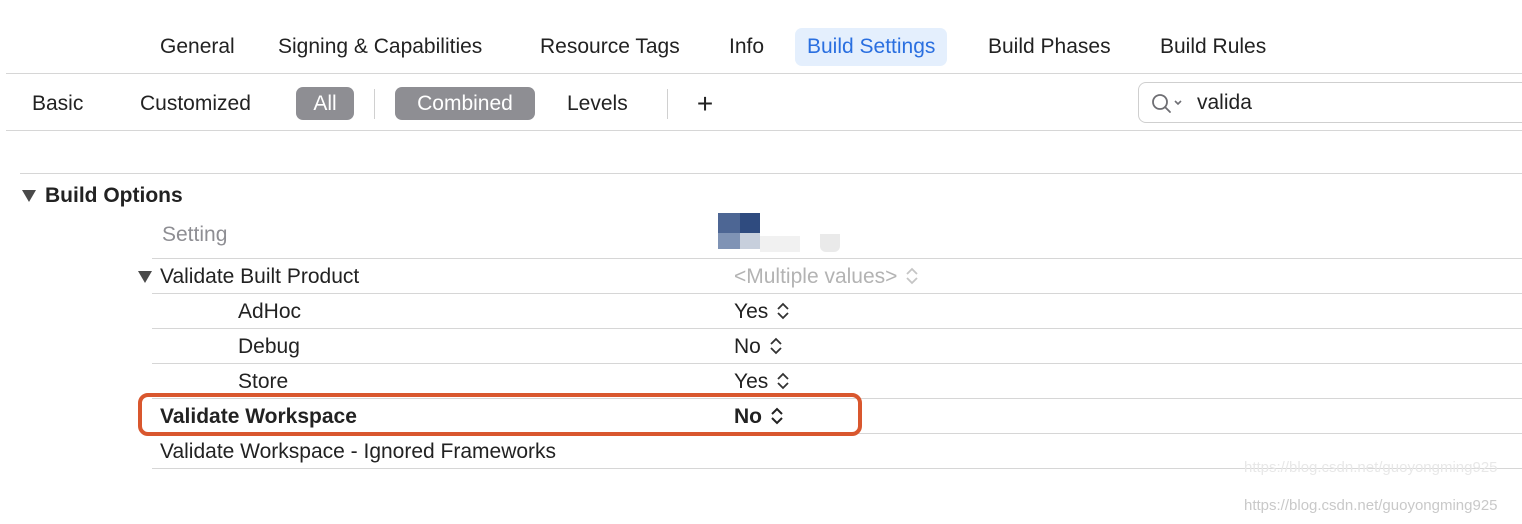 This screenshot has height=524, width=1522. I want to click on tab-build-rules: Build Rules, so click(1213, 47).